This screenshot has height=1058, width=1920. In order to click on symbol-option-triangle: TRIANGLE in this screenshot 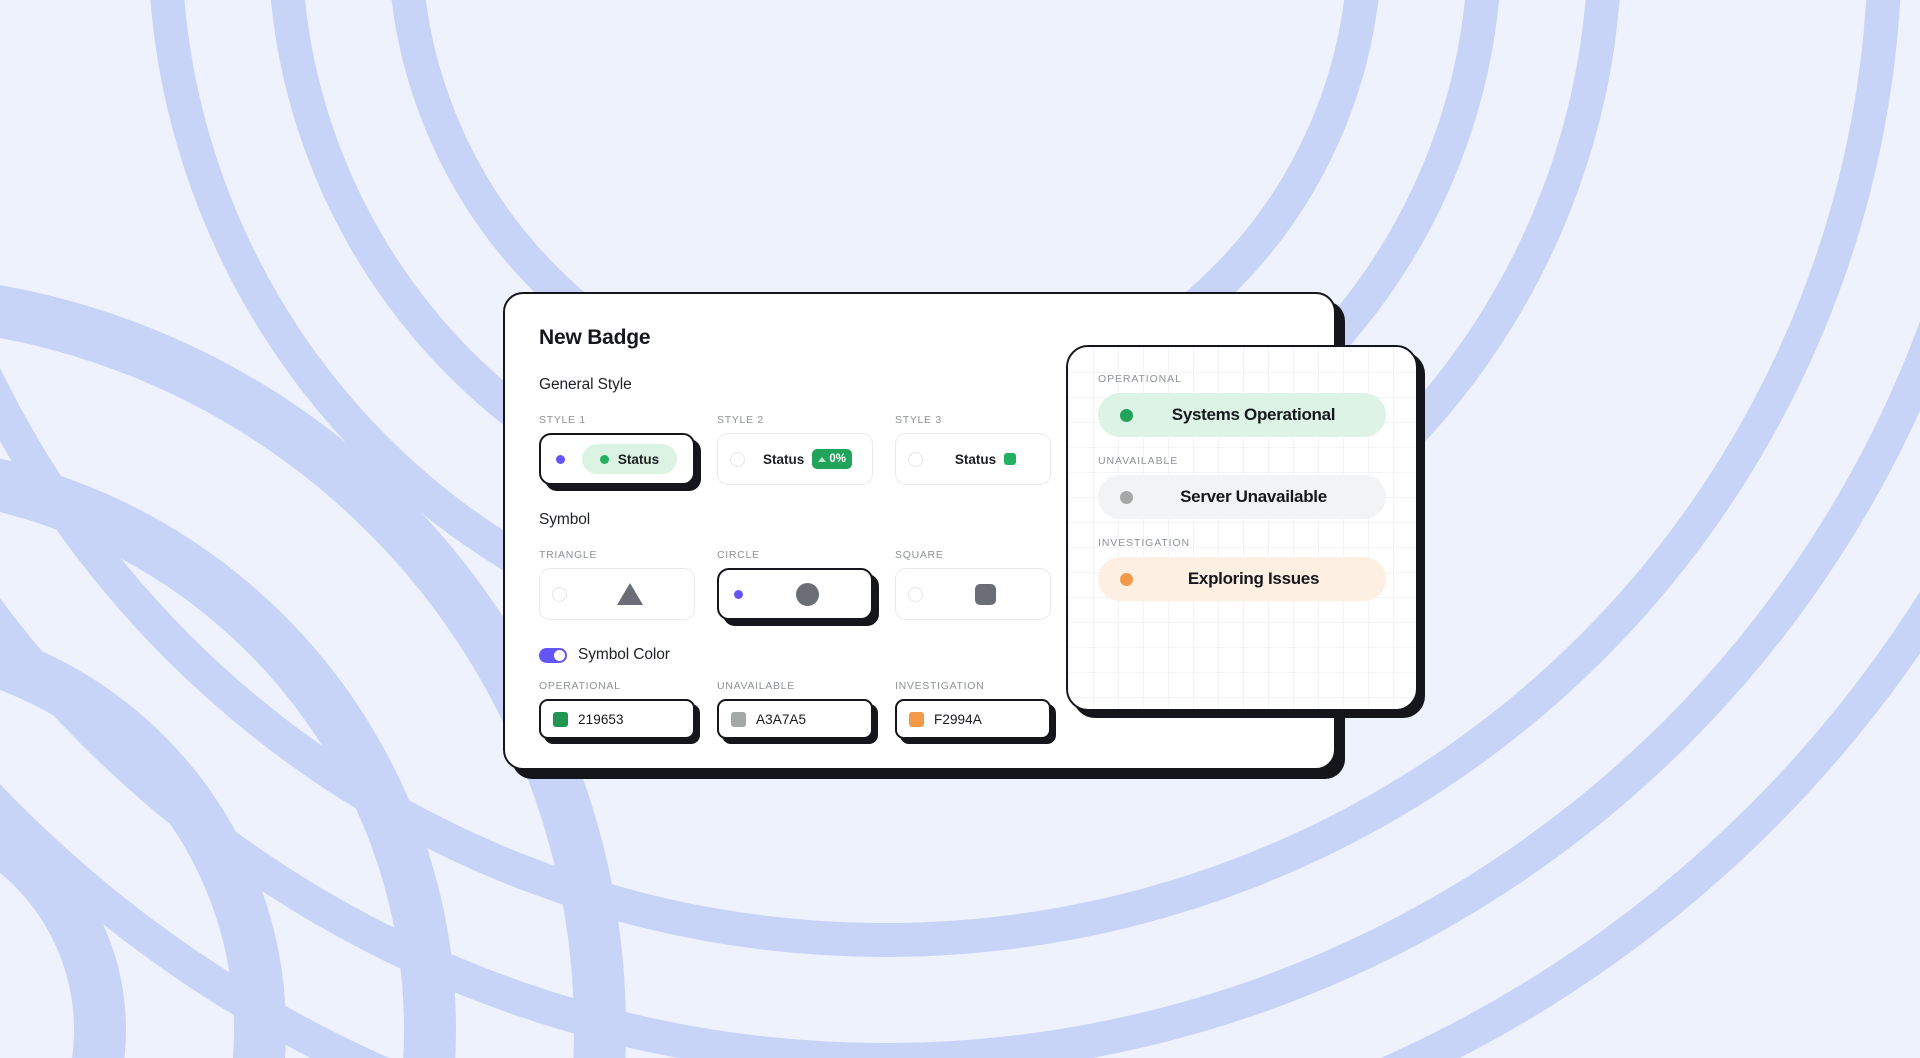, I will do `click(617, 584)`.